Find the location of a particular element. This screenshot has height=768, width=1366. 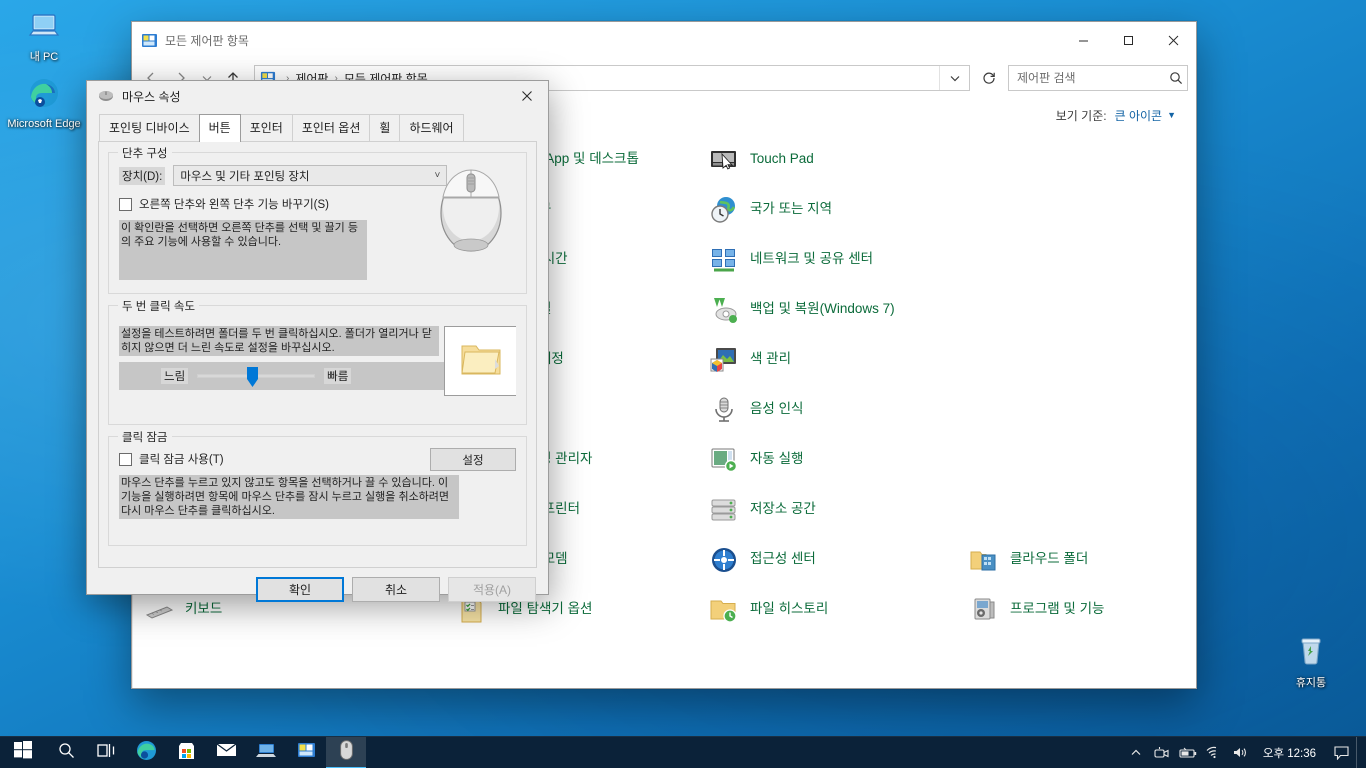

mail-button is located at coordinates (226, 752).